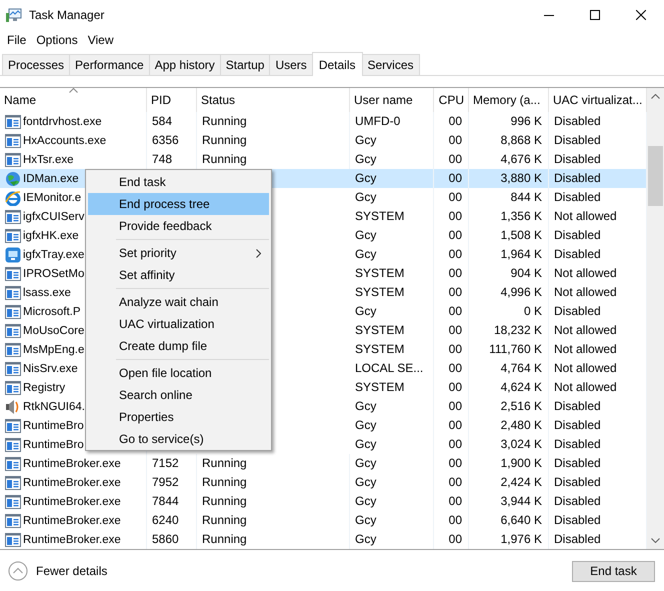 This screenshot has width=664, height=591. What do you see at coordinates (391, 64) in the screenshot?
I see `tab: Services` at bounding box center [391, 64].